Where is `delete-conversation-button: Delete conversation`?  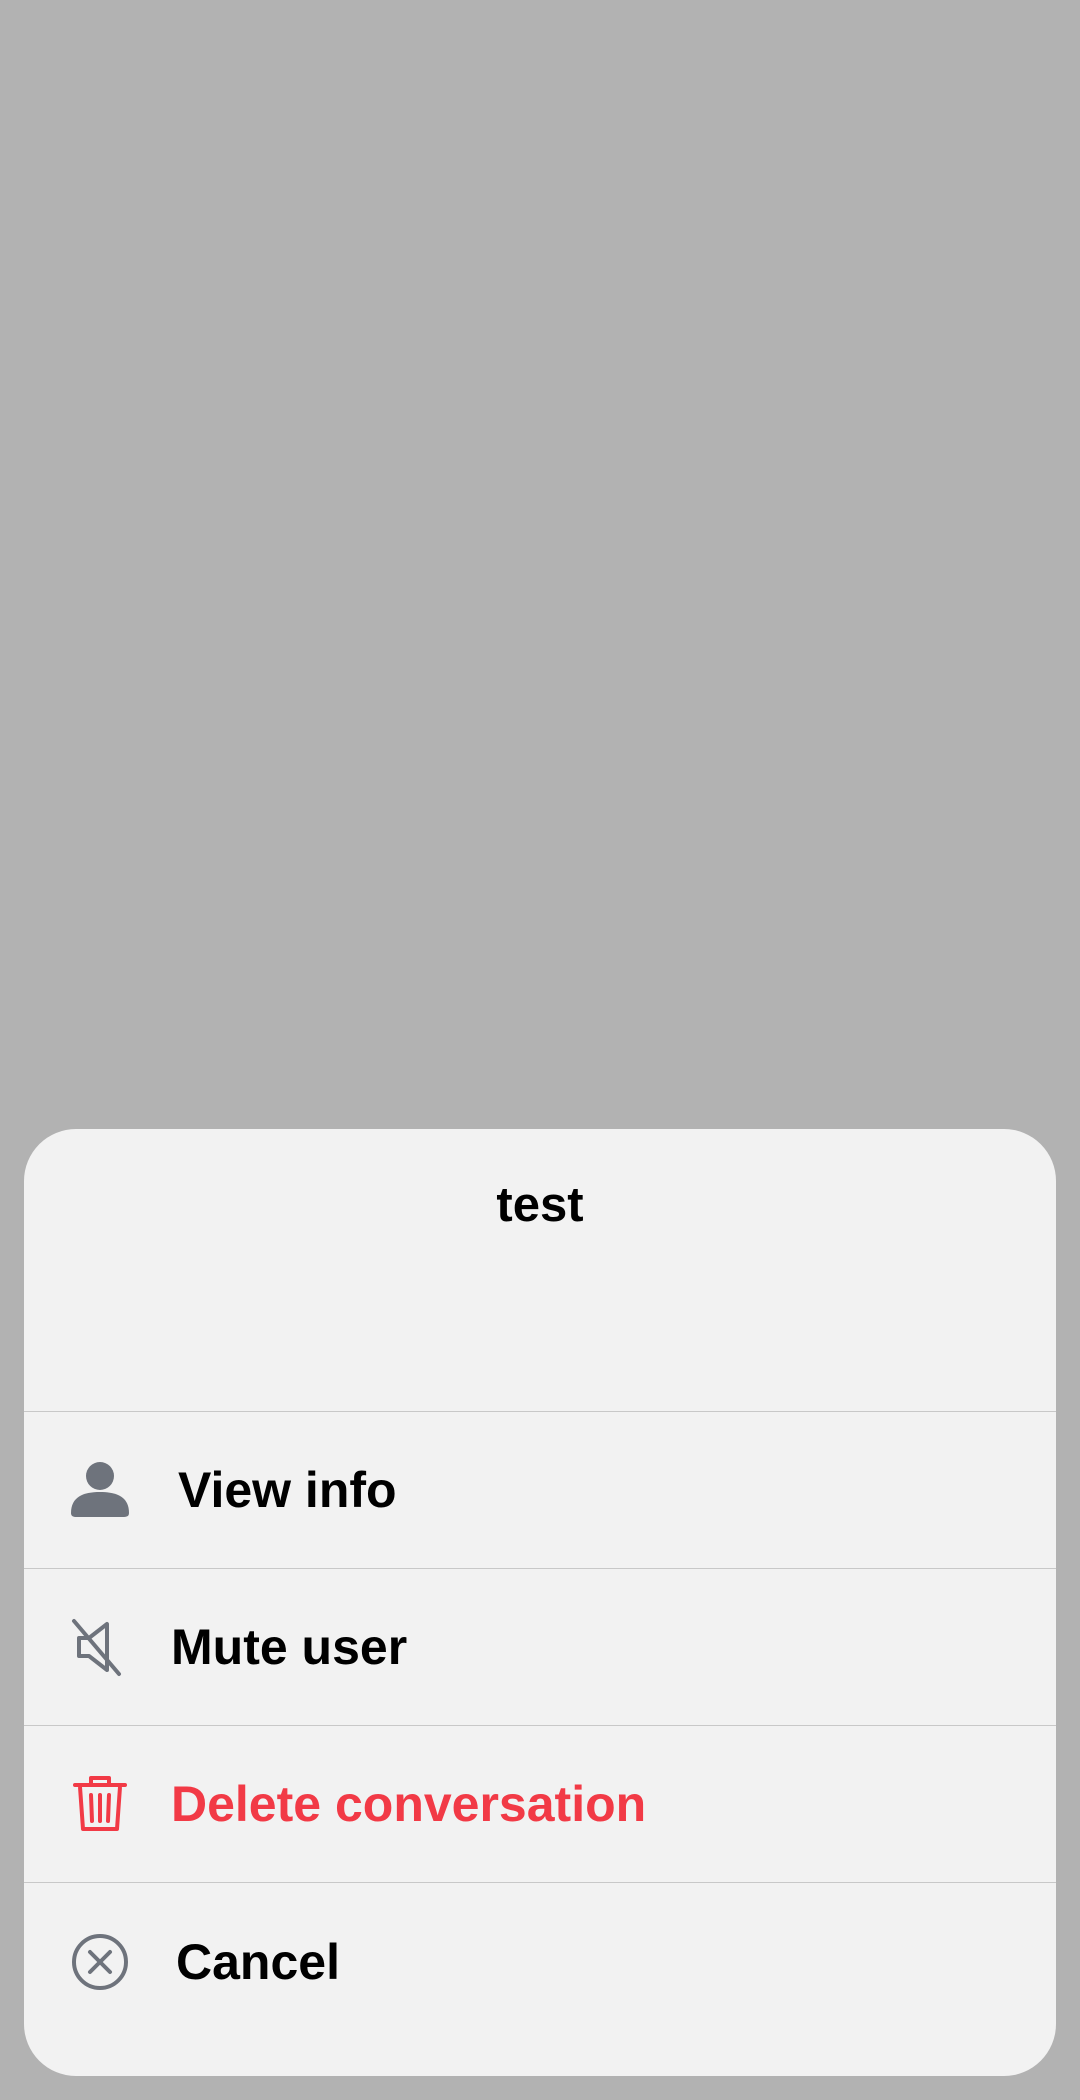
delete-conversation-button: Delete conversation is located at coordinates (540, 1804).